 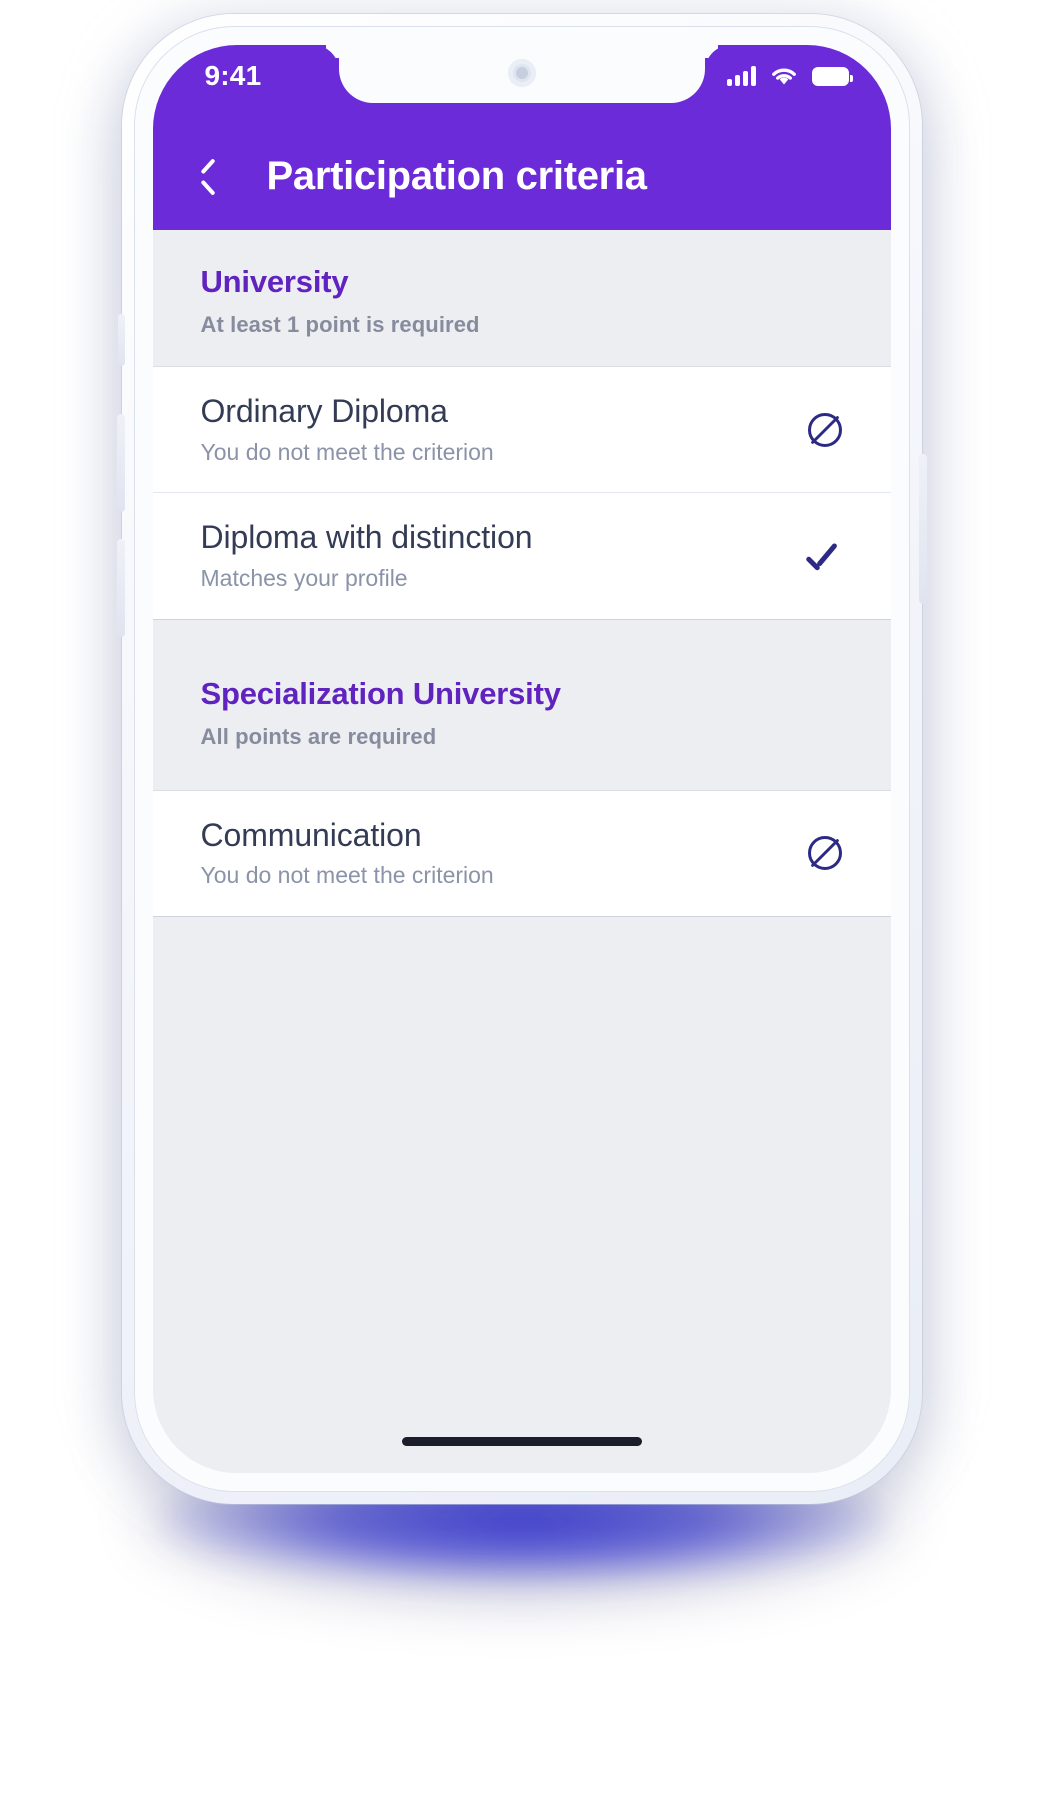 What do you see at coordinates (380, 693) in the screenshot?
I see `section-title: Specialization University` at bounding box center [380, 693].